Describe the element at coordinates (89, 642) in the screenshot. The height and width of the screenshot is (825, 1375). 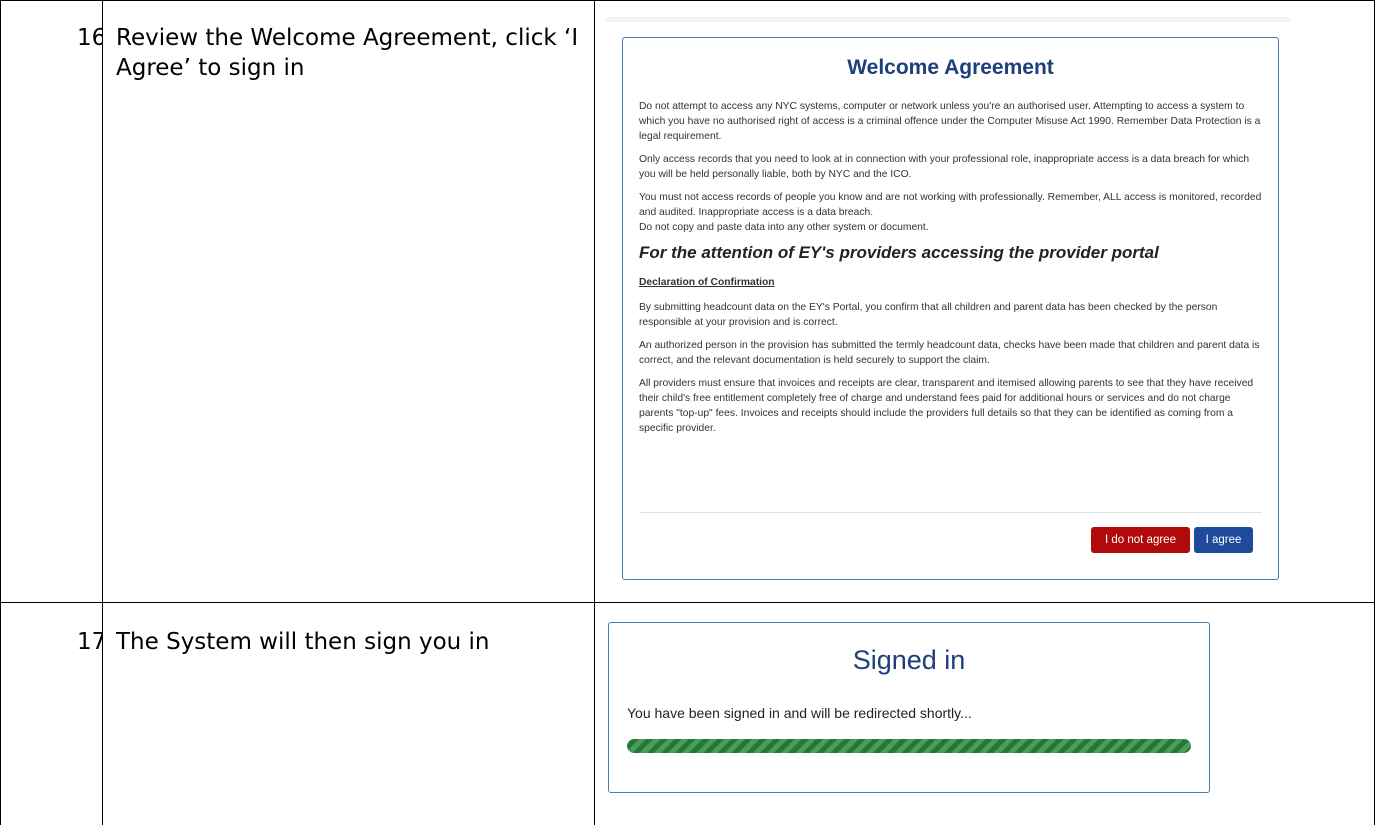
I see `step-number: 17` at that location.